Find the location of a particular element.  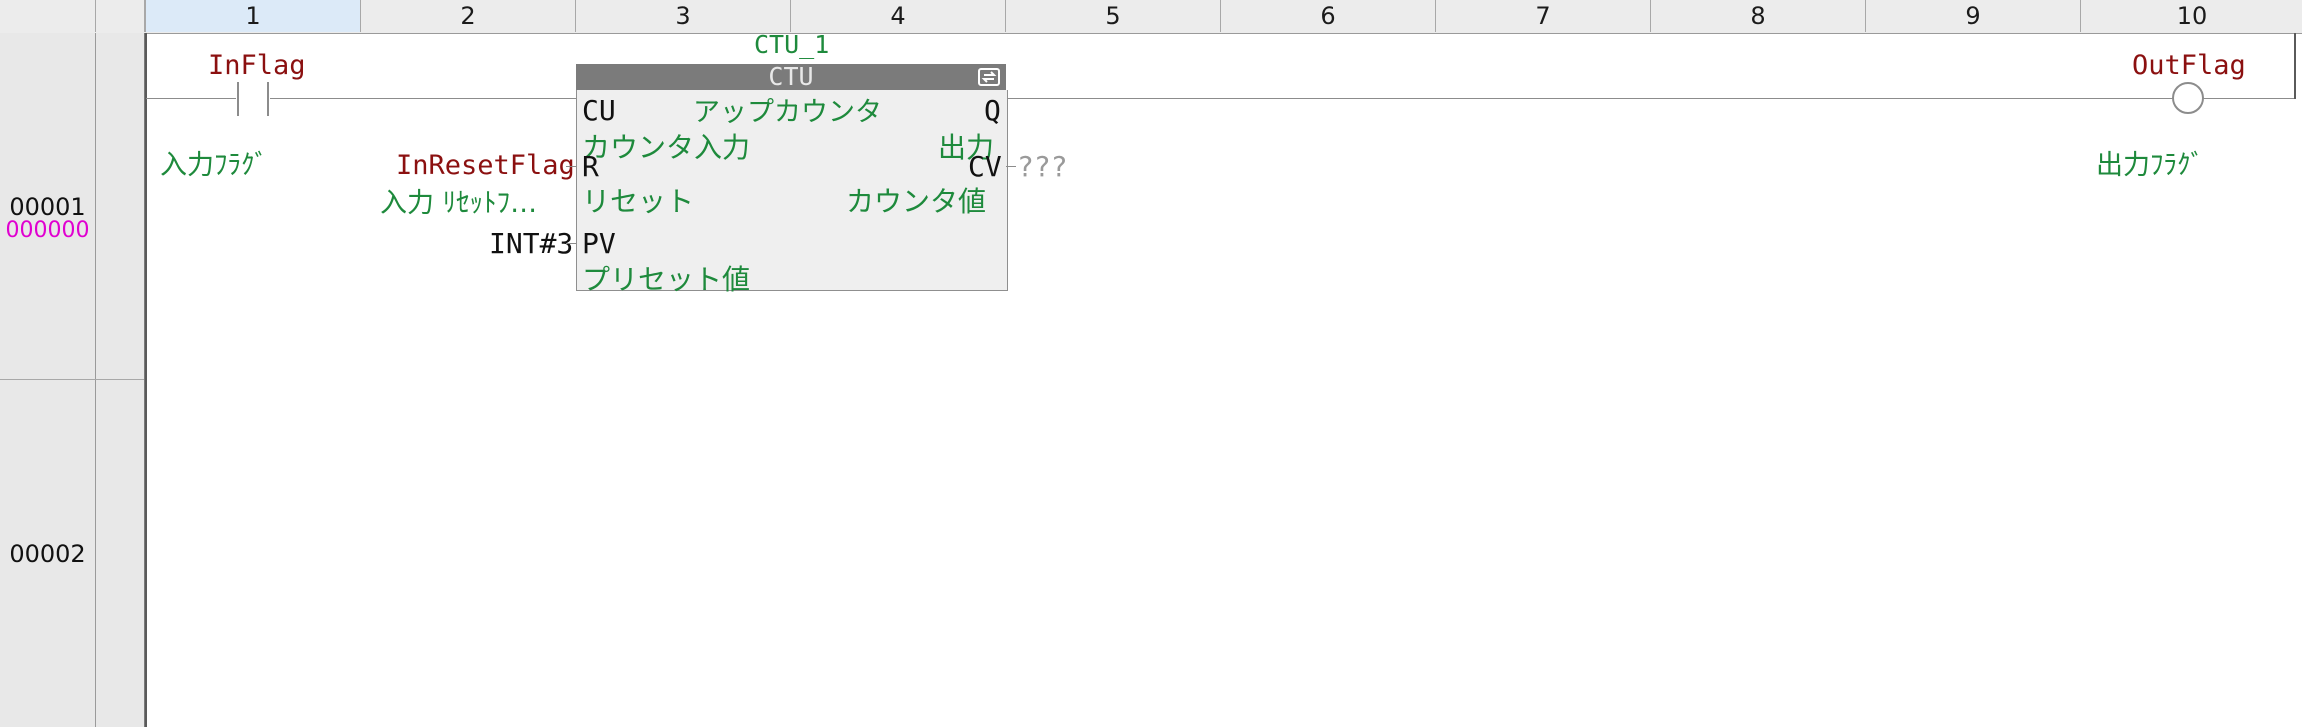

column-header: 1 2 3 4 5 6 7 8 9 10 is located at coordinates (1151, 17).